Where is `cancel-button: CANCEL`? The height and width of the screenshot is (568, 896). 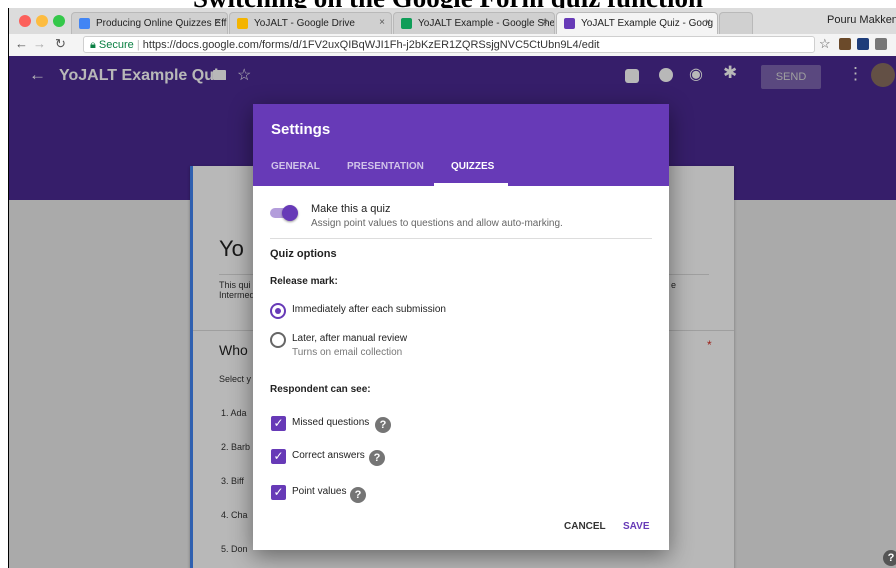 cancel-button: CANCEL is located at coordinates (585, 526).